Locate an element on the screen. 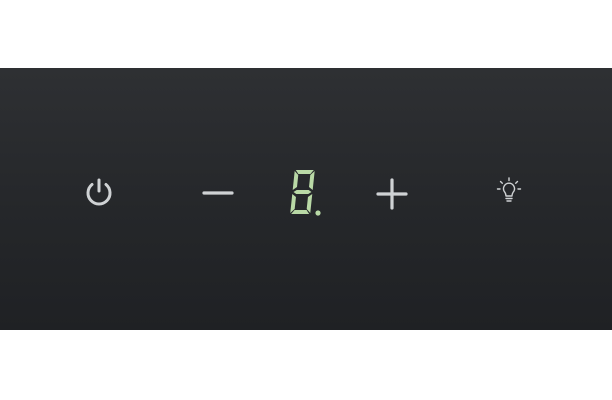 This screenshot has height=400, width=612. minus-icon is located at coordinates (218, 193).